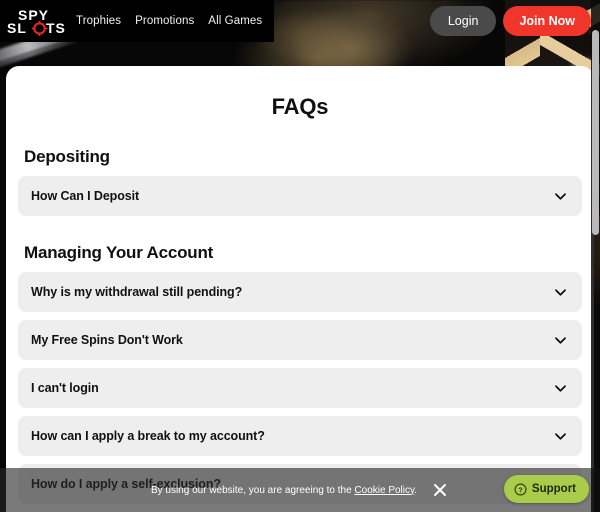 The width and height of the screenshot is (600, 512). Describe the element at coordinates (300, 196) in the screenshot. I see `faq-row: How Can I Deposit` at that location.